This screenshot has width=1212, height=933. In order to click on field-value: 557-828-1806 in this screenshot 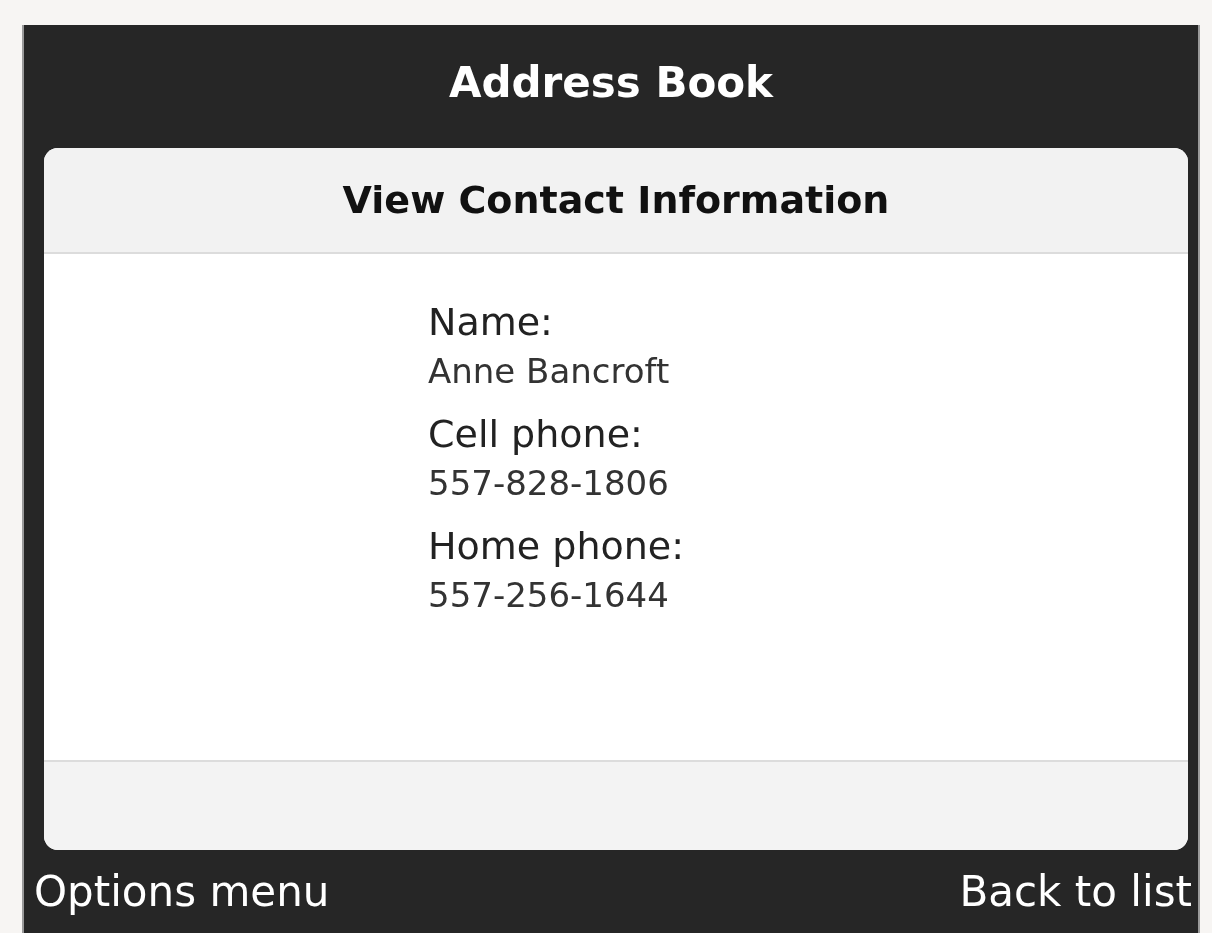, I will do `click(549, 483)`.